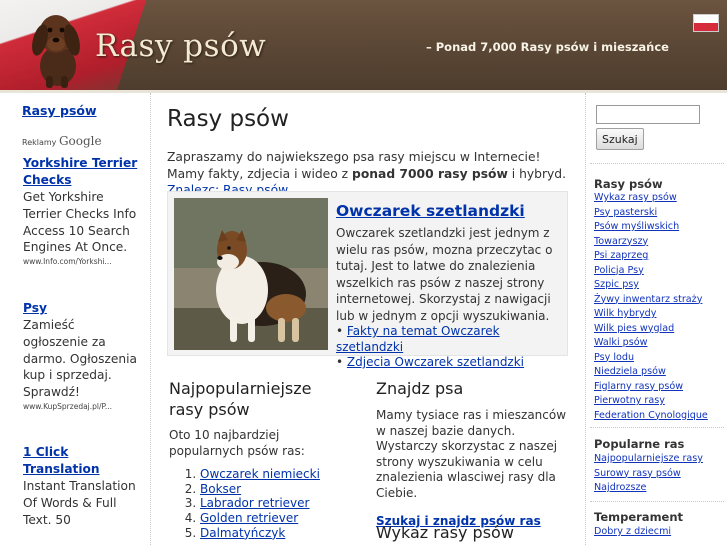 Image resolution: width=727 pixels, height=545 pixels. What do you see at coordinates (547, 47) in the screenshot?
I see `site-tagline: – Ponad 7,000 Rasy psów i mieszańce` at bounding box center [547, 47].